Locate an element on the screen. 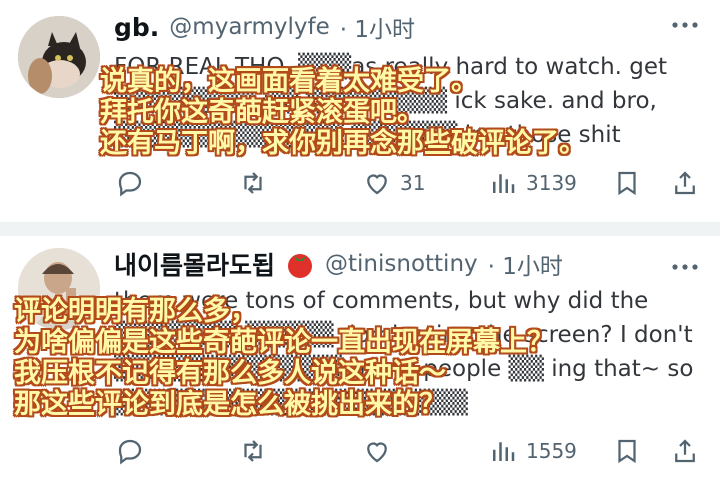  views-count: 1559 is located at coordinates (551, 451).